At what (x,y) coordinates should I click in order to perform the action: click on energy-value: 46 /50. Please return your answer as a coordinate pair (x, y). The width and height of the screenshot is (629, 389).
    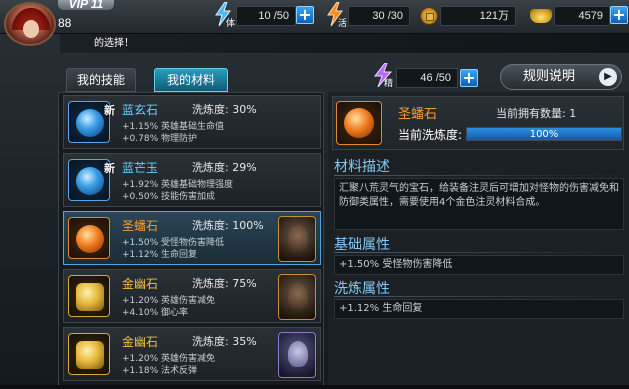
    Looking at the image, I should click on (427, 78).